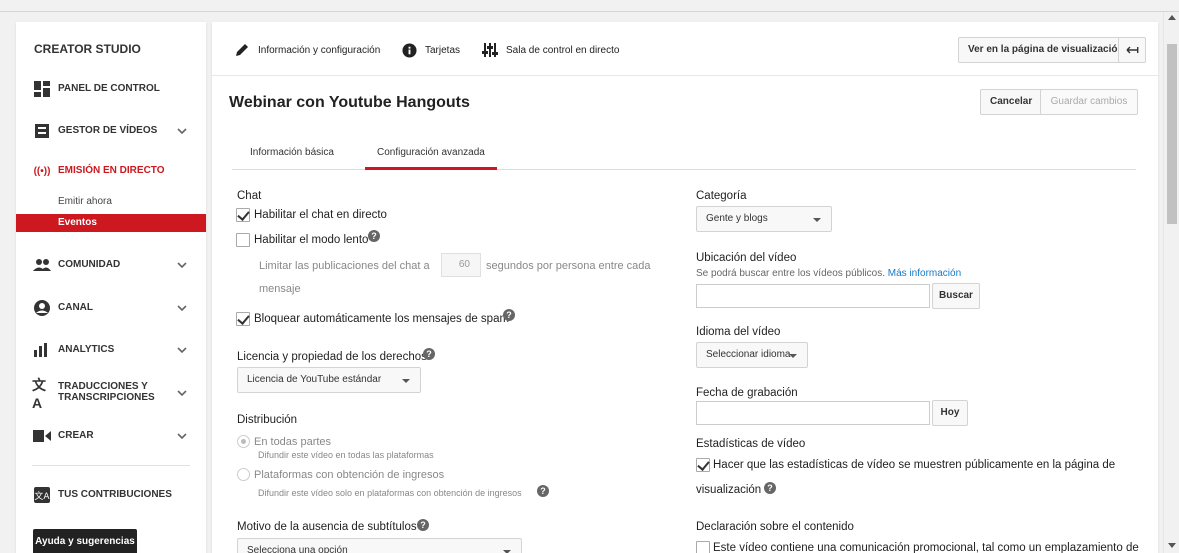 The image size is (1179, 553). Describe the element at coordinates (589, 6) in the screenshot. I see `window-top-bar` at that location.